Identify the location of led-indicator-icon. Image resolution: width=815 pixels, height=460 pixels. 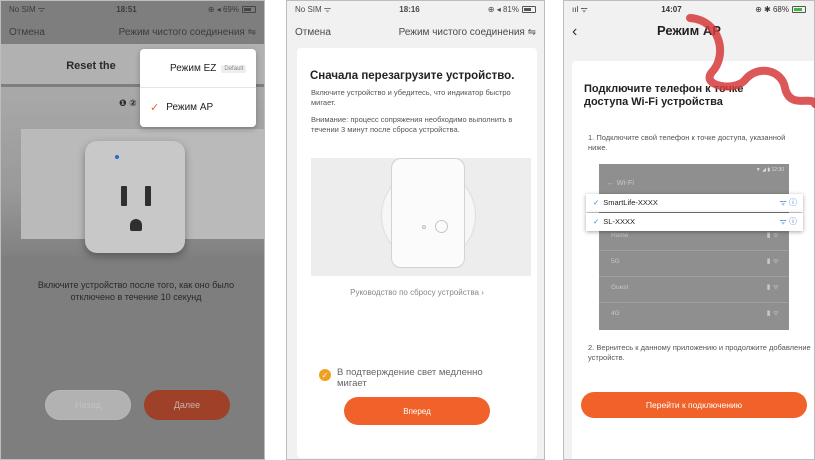
(117, 157).